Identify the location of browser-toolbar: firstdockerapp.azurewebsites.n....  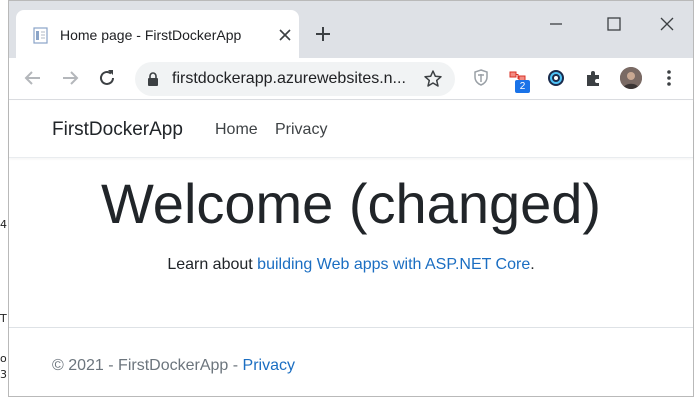
(351, 79).